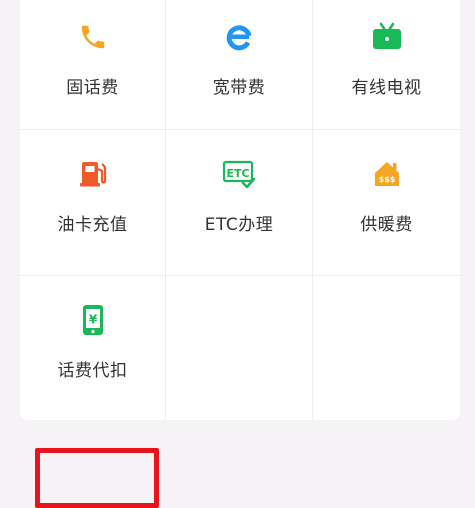 The image size is (475, 508). What do you see at coordinates (92, 88) in the screenshot?
I see `service-label: 固话费` at bounding box center [92, 88].